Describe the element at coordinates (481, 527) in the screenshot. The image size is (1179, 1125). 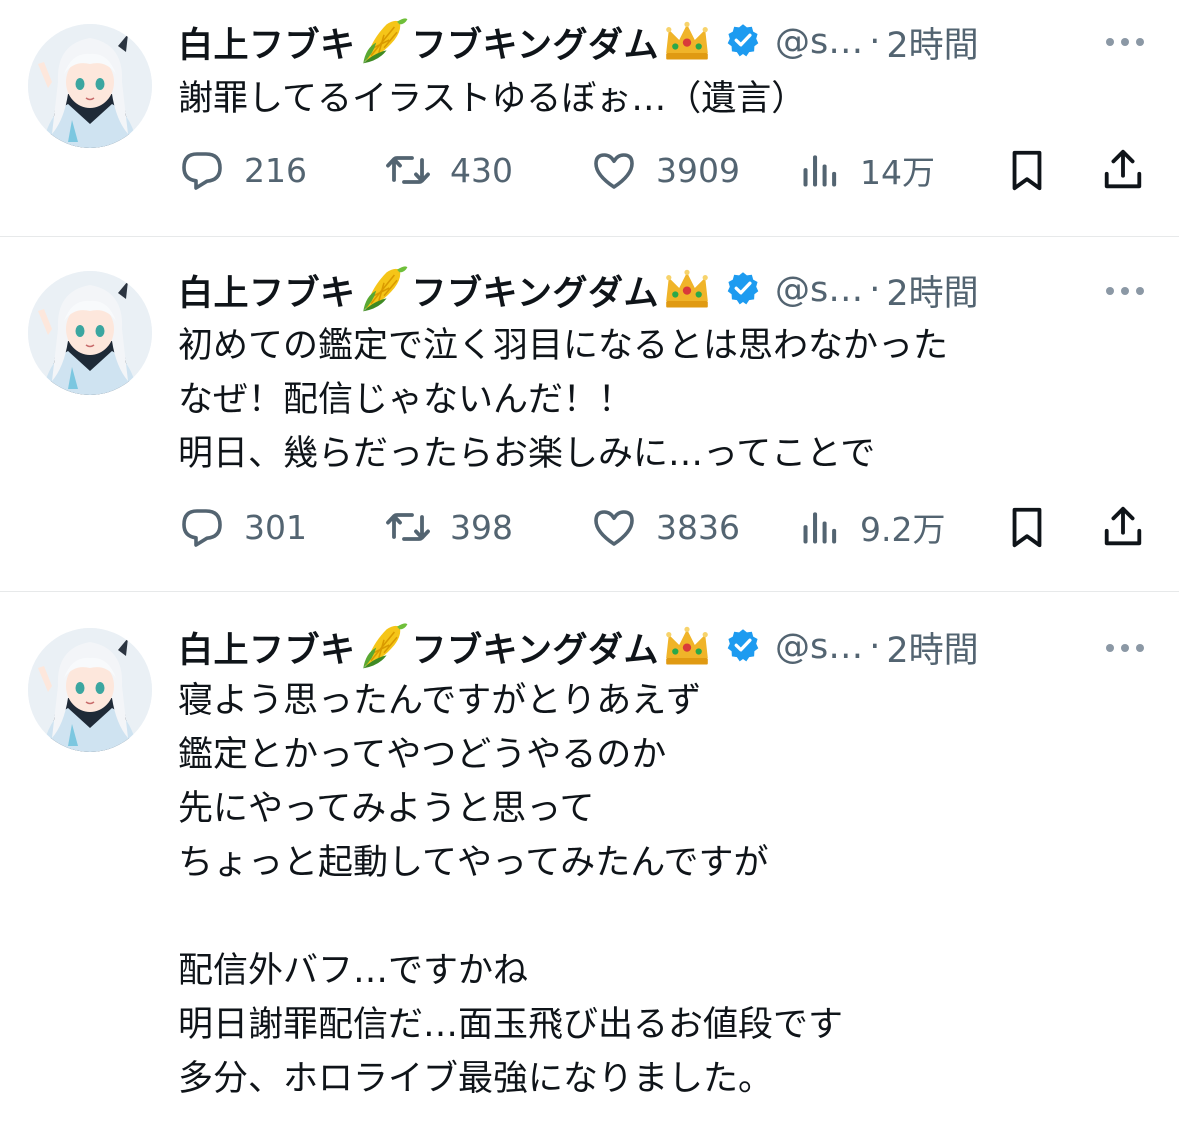
I see `retweet-count: 398` at that location.